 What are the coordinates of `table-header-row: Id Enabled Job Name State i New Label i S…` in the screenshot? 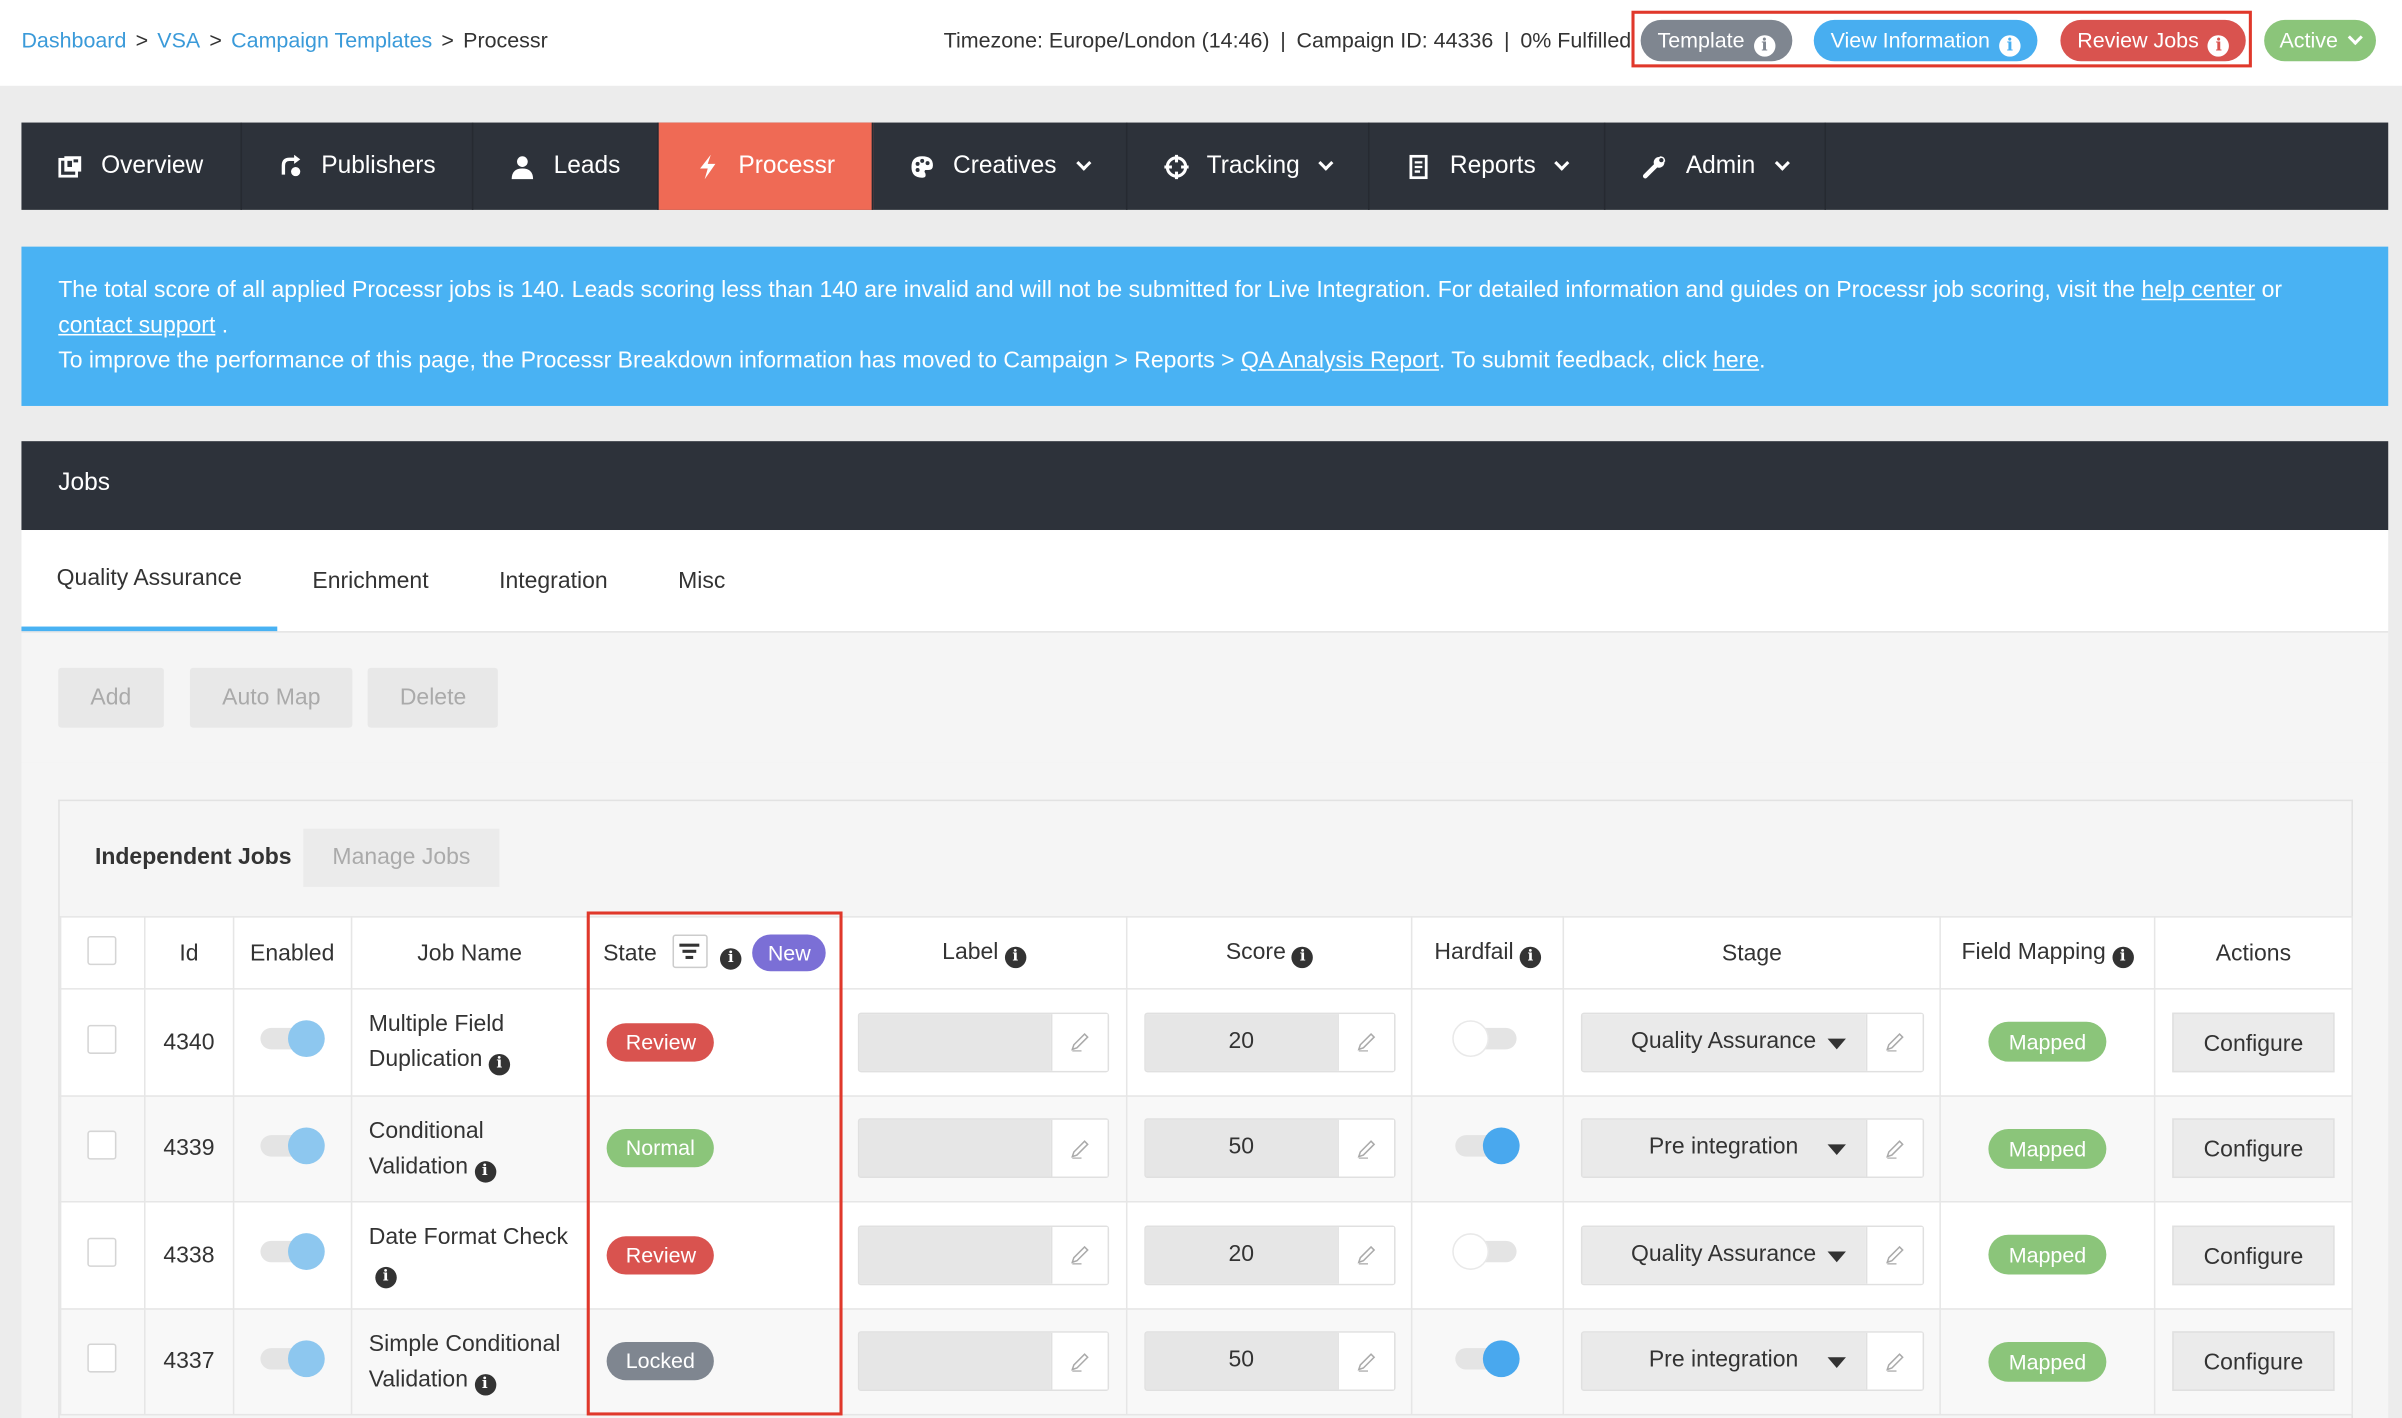 It's located at (1206, 953).